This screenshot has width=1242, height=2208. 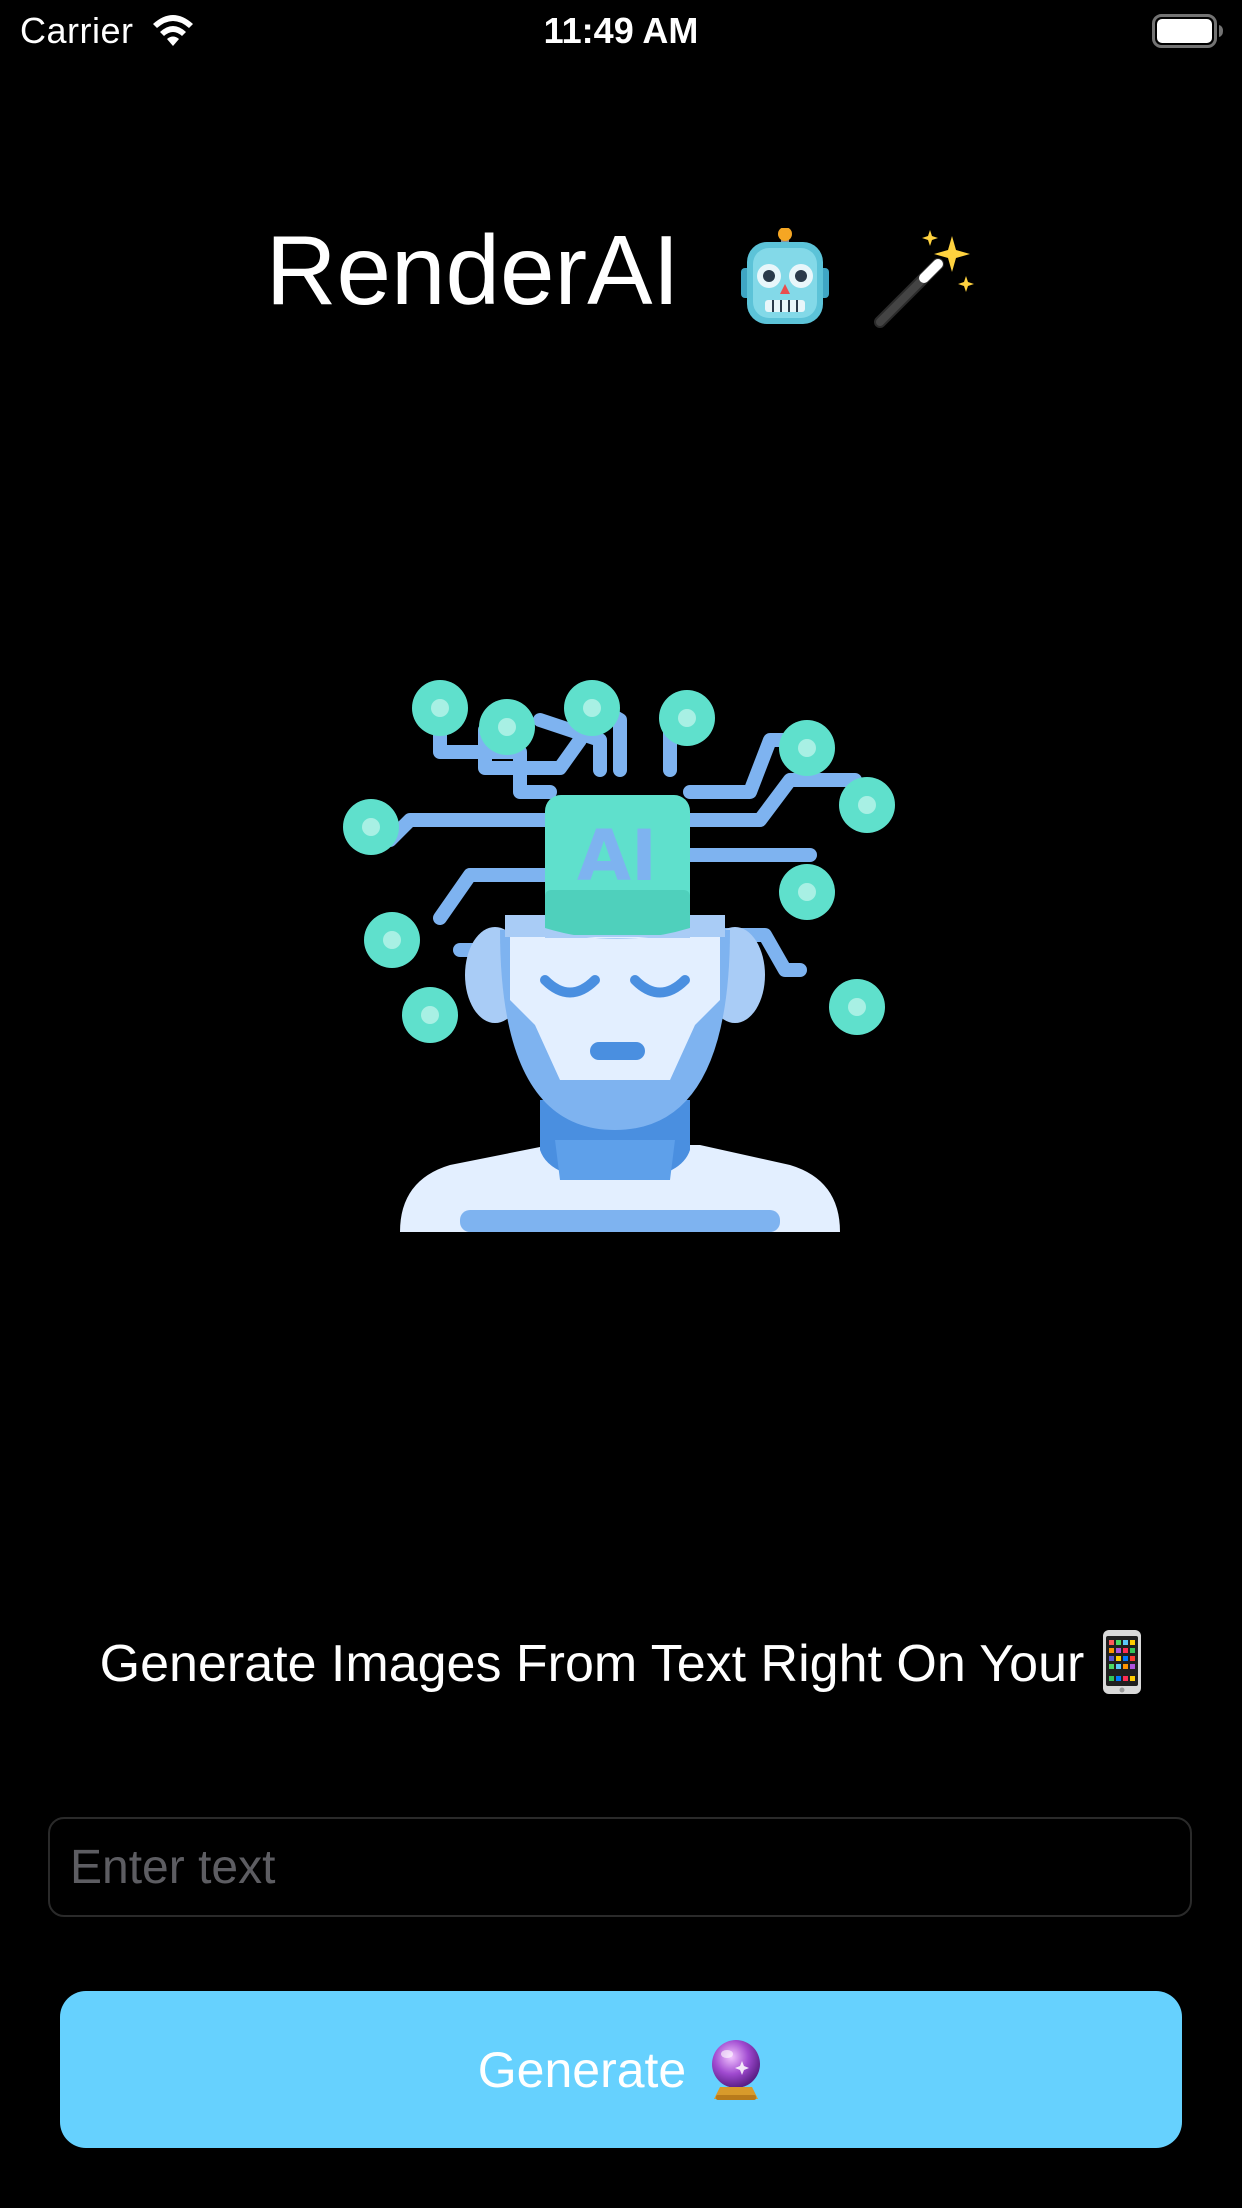 What do you see at coordinates (582, 2069) in the screenshot?
I see `generate-button-label: Generate` at bounding box center [582, 2069].